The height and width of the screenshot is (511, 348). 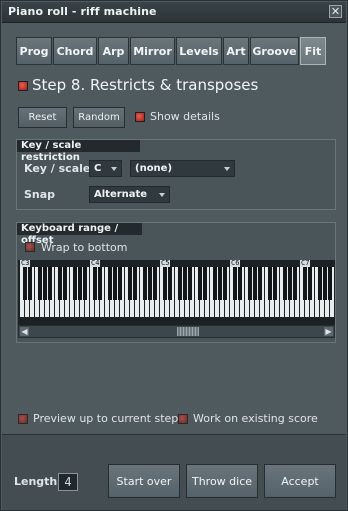 What do you see at coordinates (30, 247) in the screenshot?
I see `wrap-to-bottom-checkbox` at bounding box center [30, 247].